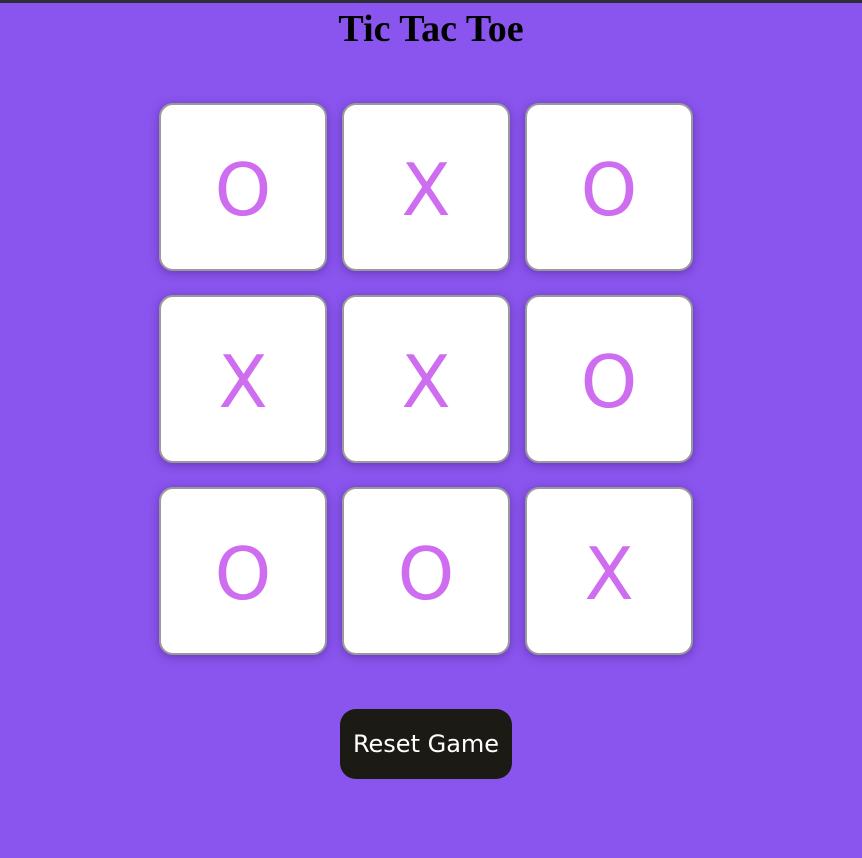 The image size is (862, 858). Describe the element at coordinates (426, 744) in the screenshot. I see `reset-game-button: Reset Game` at that location.